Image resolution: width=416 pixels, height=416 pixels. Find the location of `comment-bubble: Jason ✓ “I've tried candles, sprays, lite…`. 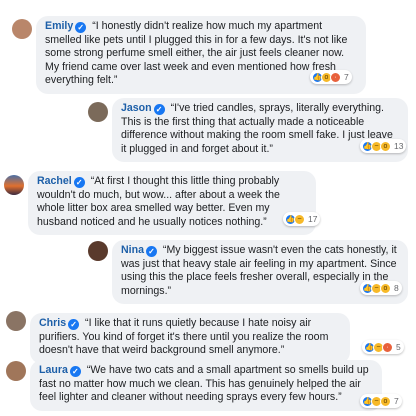

comment-bubble: Jason ✓ “I've tried candles, sprays, lite… is located at coordinates (260, 130).